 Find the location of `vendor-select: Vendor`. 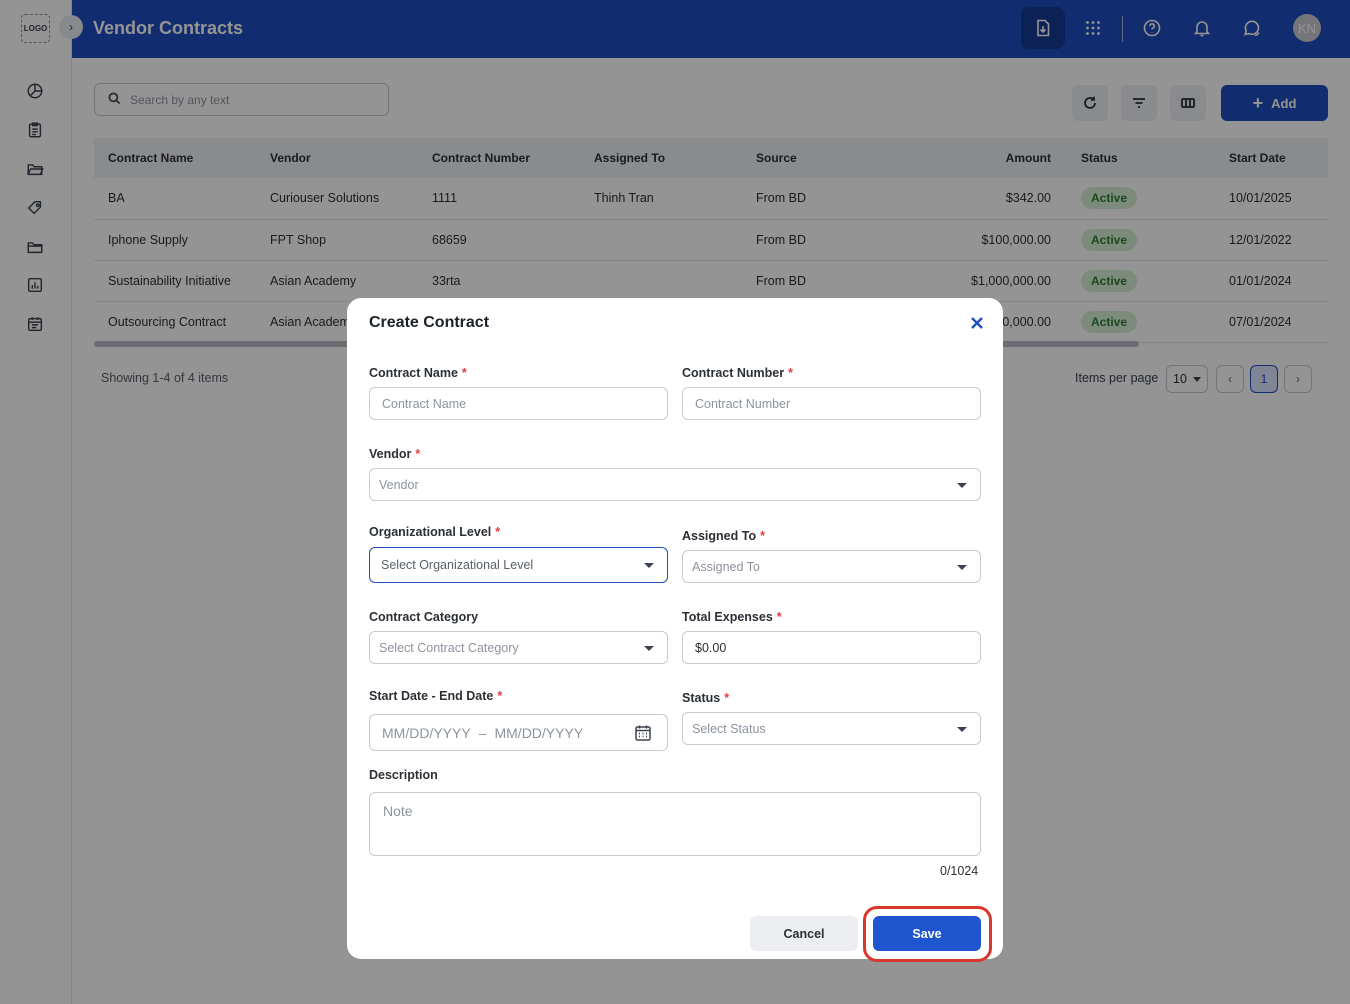

vendor-select: Vendor is located at coordinates (675, 484).